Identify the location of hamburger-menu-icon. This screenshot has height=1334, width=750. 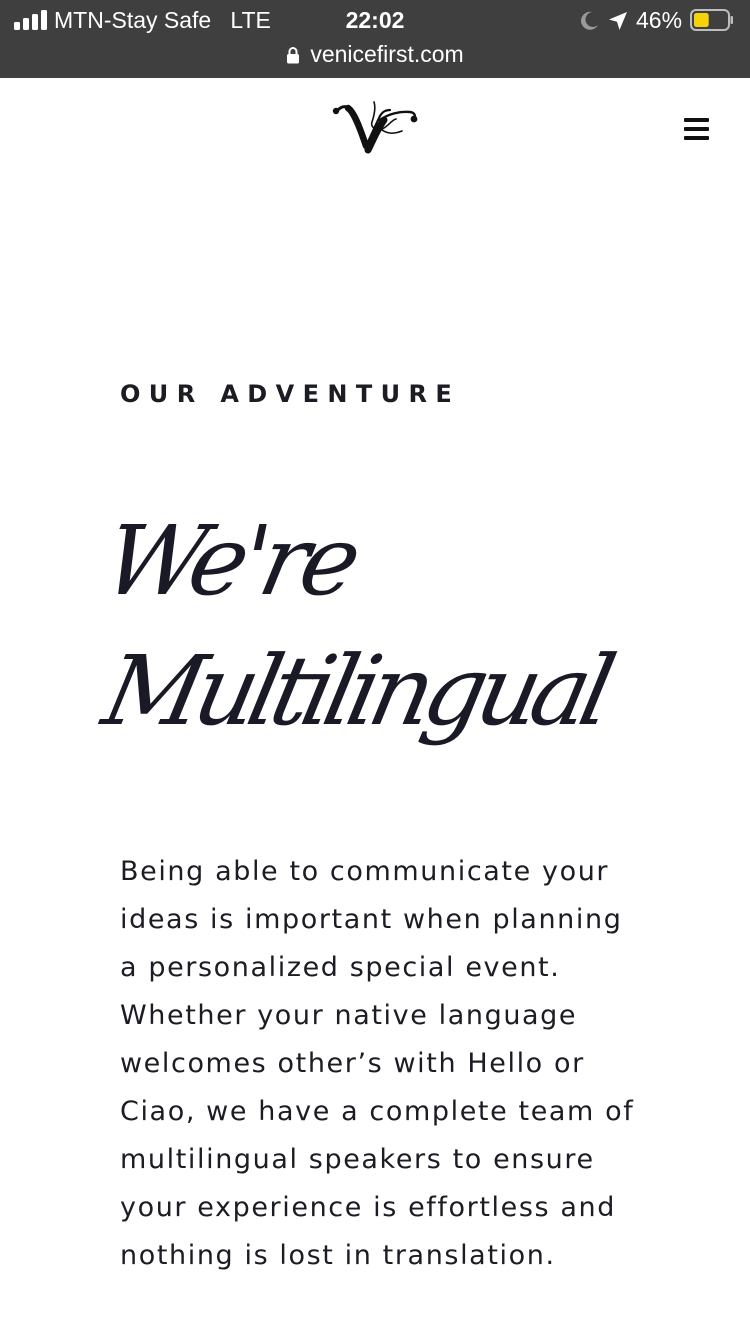
(696, 129).